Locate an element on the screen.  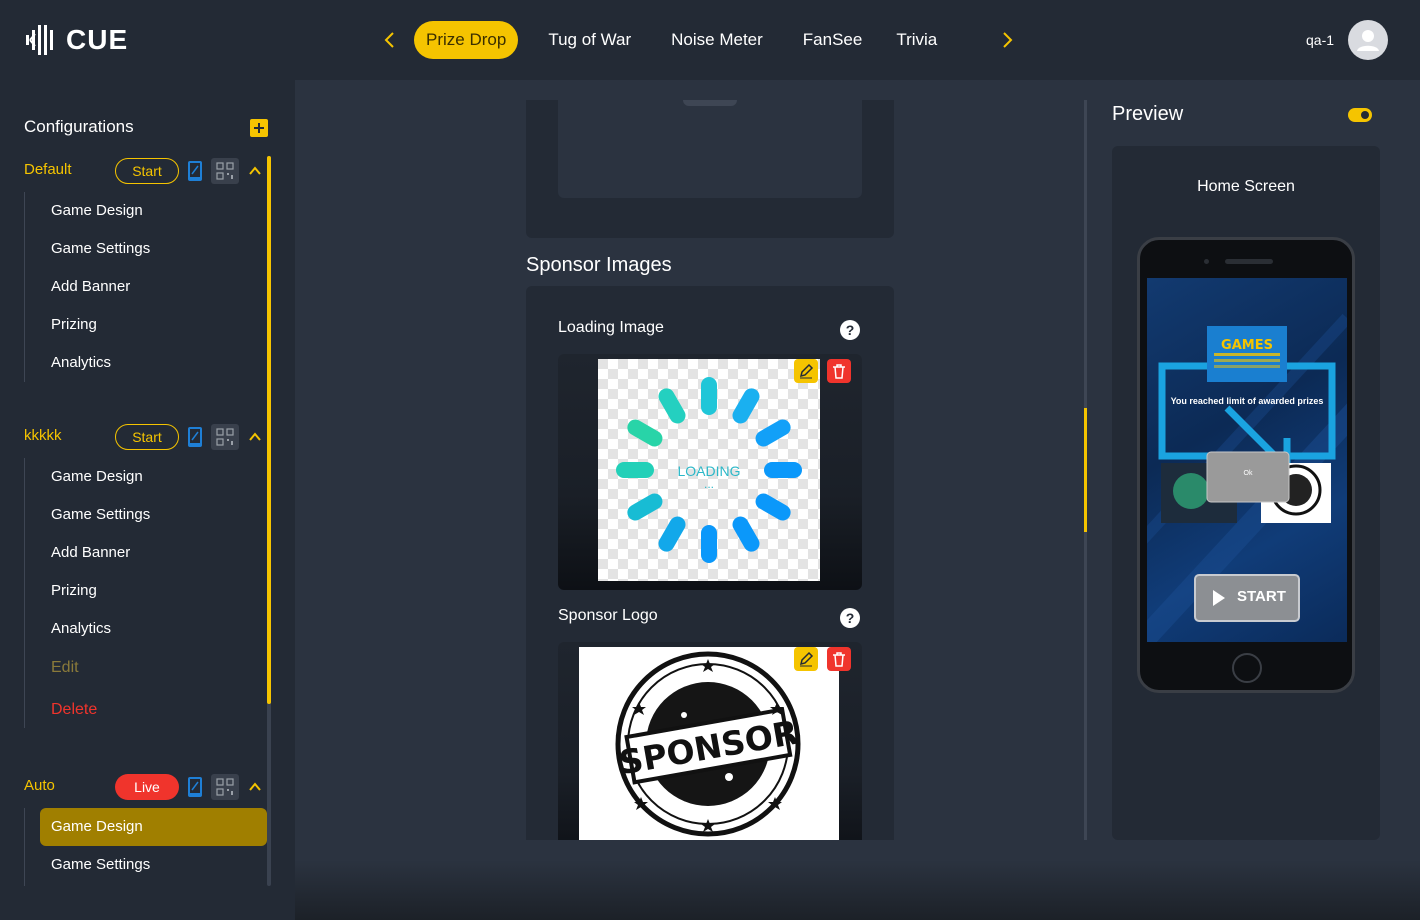
sponsor-logo-label: Sponsor Logo is located at coordinates (608, 615).